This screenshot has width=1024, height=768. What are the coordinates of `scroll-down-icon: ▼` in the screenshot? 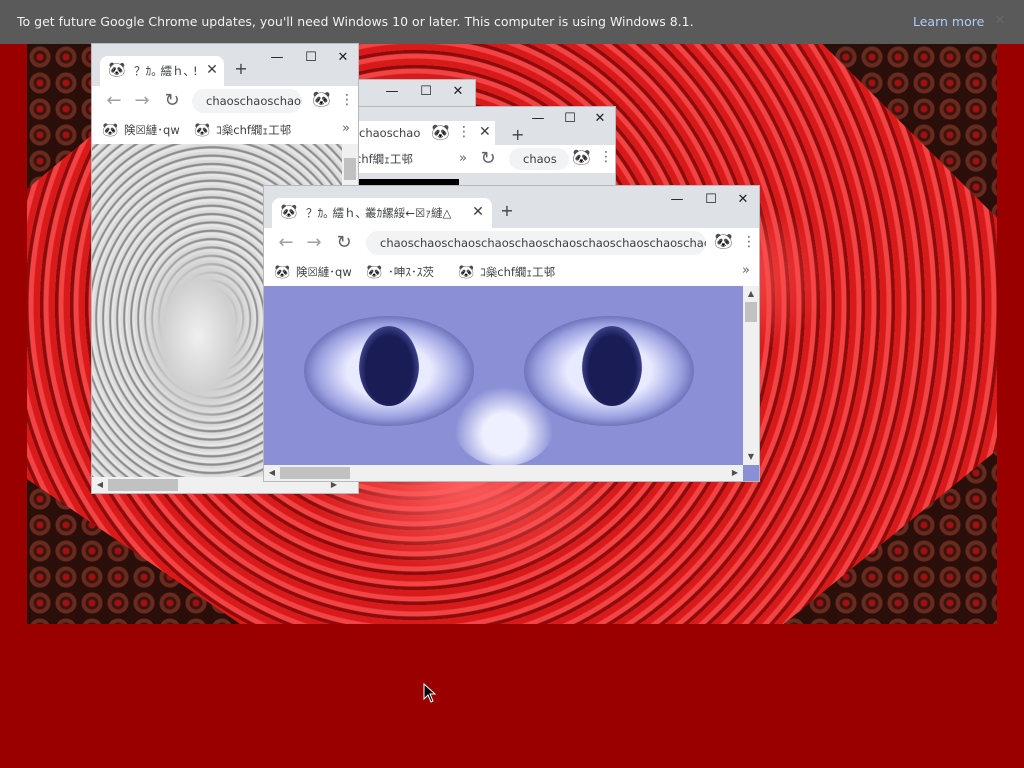 It's located at (751, 457).